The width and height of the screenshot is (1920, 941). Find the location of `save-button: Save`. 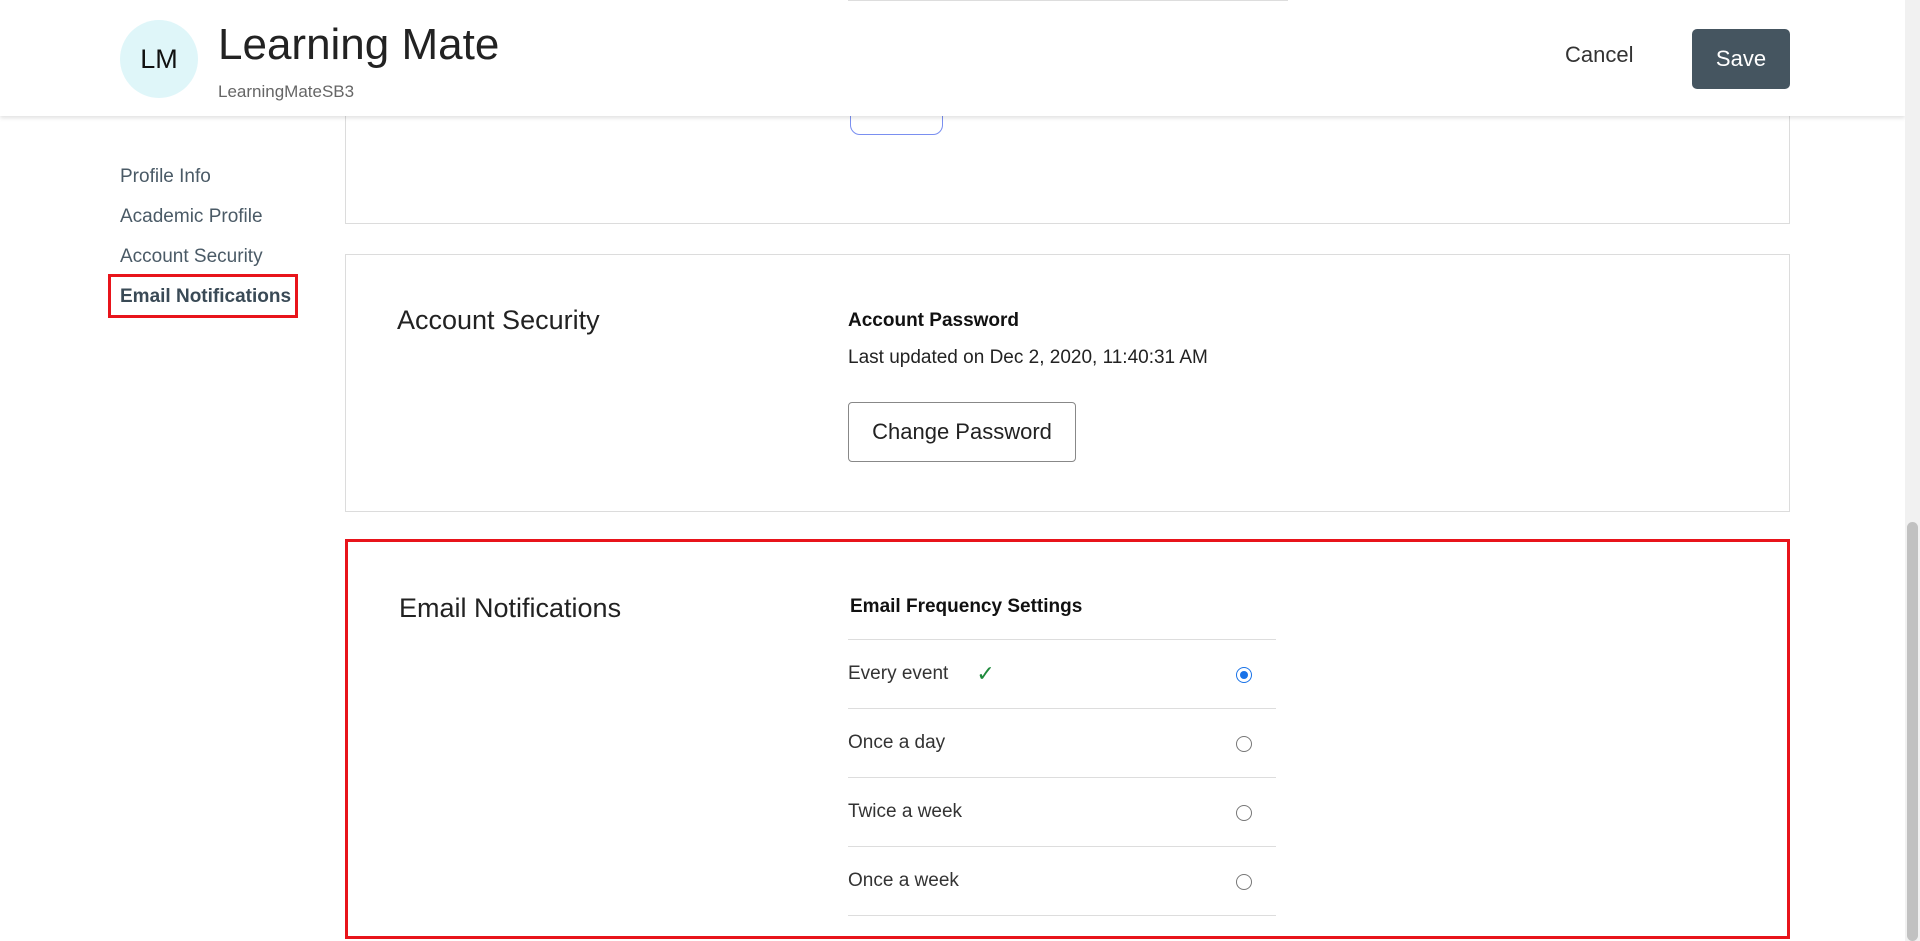

save-button: Save is located at coordinates (1741, 59).